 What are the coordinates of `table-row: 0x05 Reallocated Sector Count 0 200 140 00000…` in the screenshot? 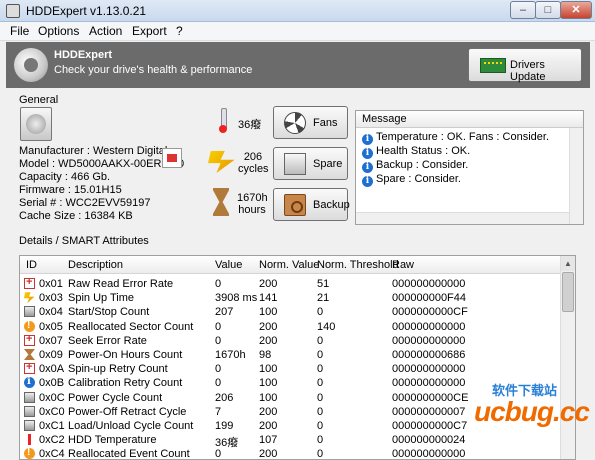 It's located at (290, 327).